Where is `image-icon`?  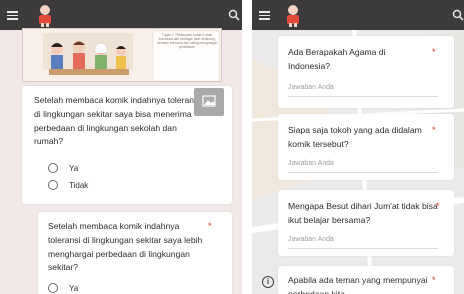
image-icon is located at coordinates (209, 101).